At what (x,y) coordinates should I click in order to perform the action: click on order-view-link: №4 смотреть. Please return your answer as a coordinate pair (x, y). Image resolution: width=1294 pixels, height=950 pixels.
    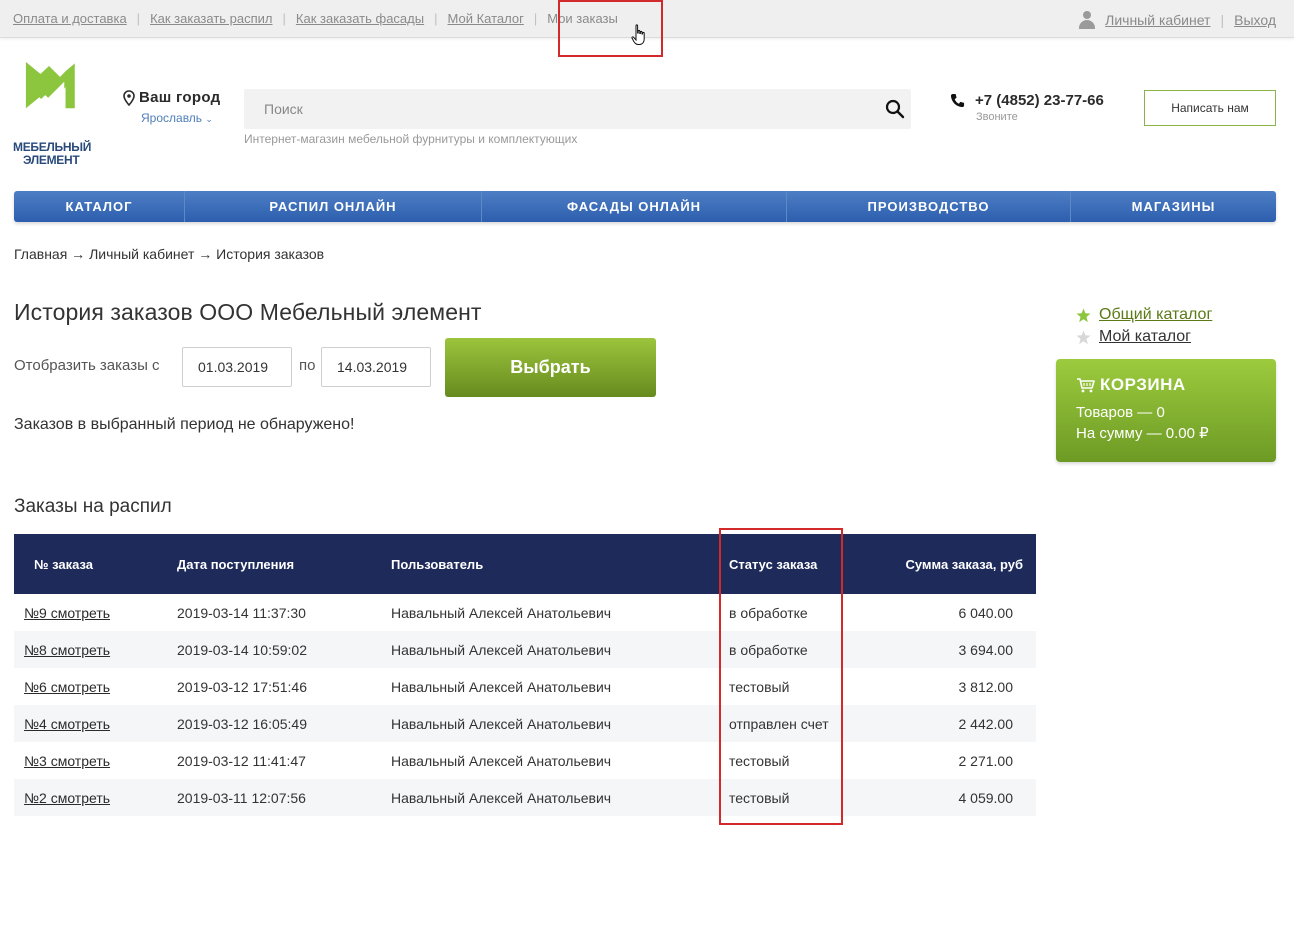
    Looking at the image, I should click on (67, 724).